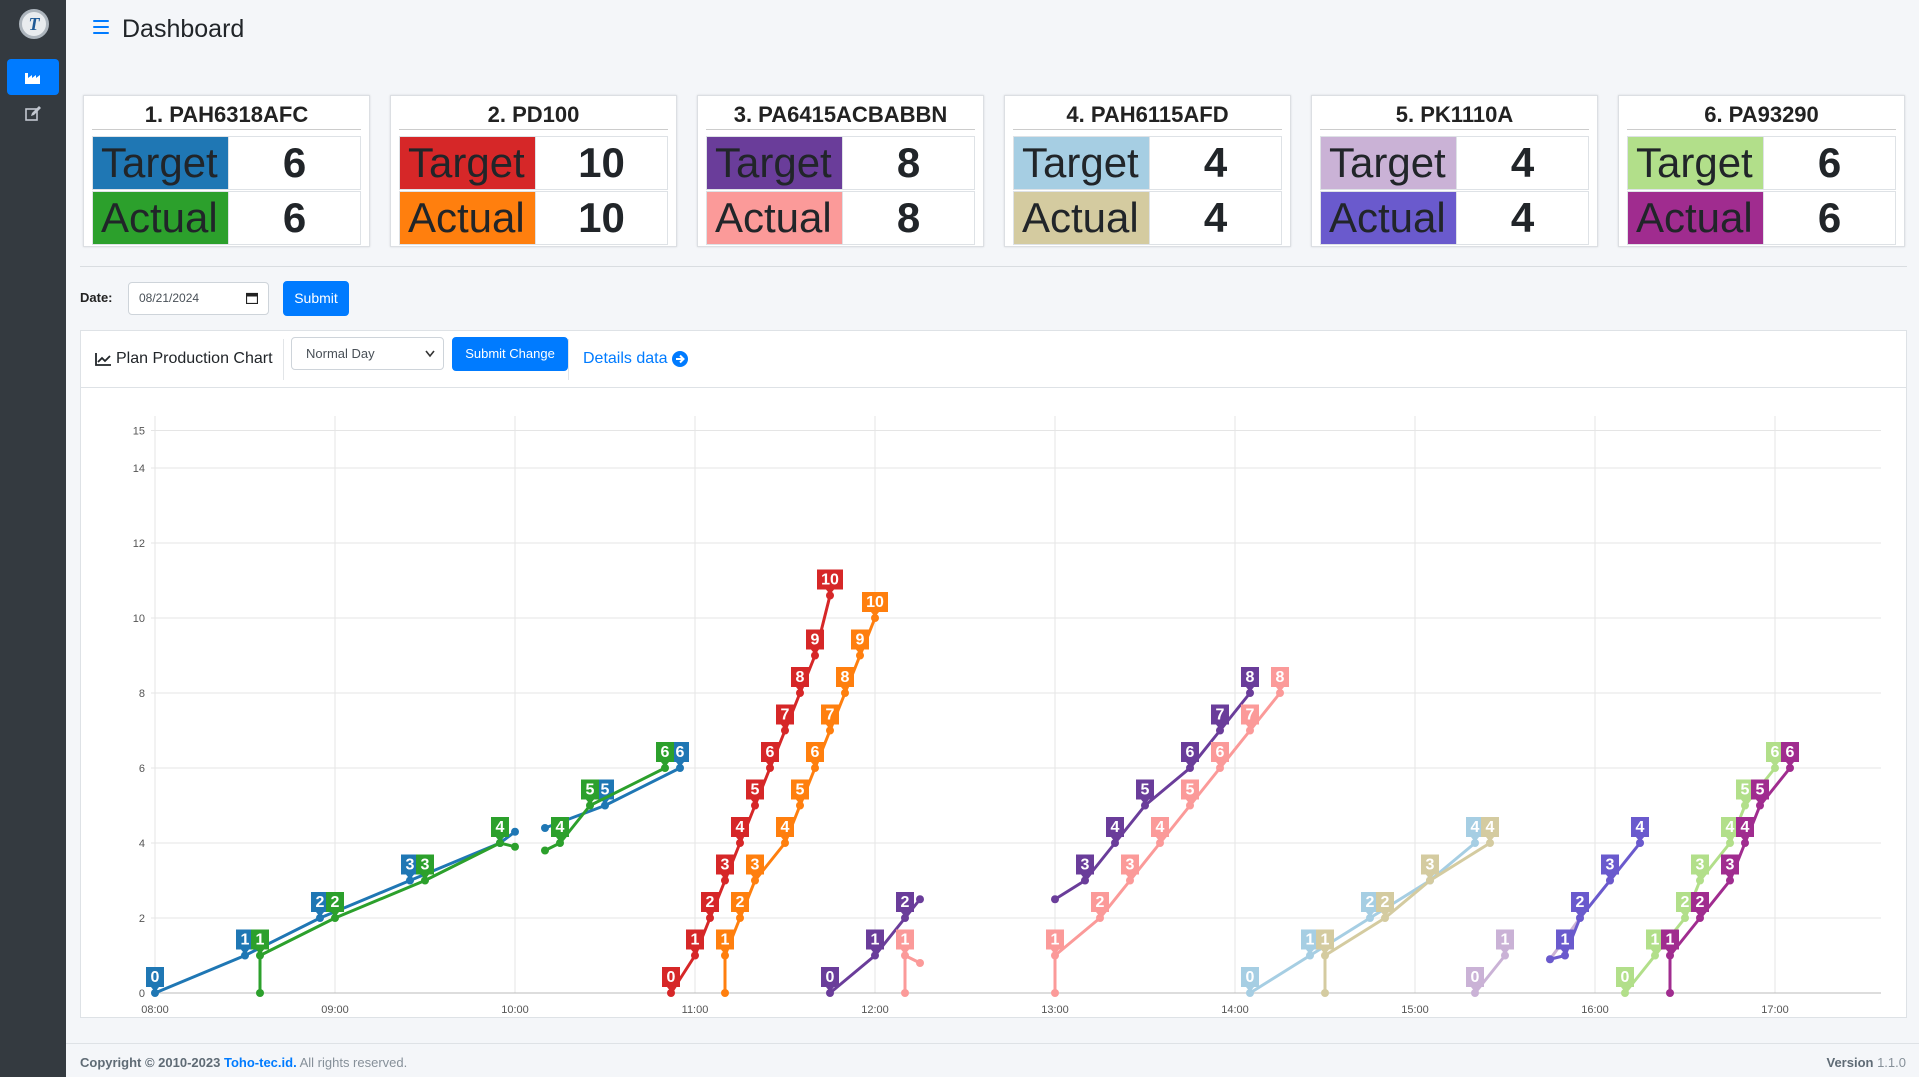 The image size is (1919, 1077). I want to click on date-input: 08/21/2024, so click(198, 298).